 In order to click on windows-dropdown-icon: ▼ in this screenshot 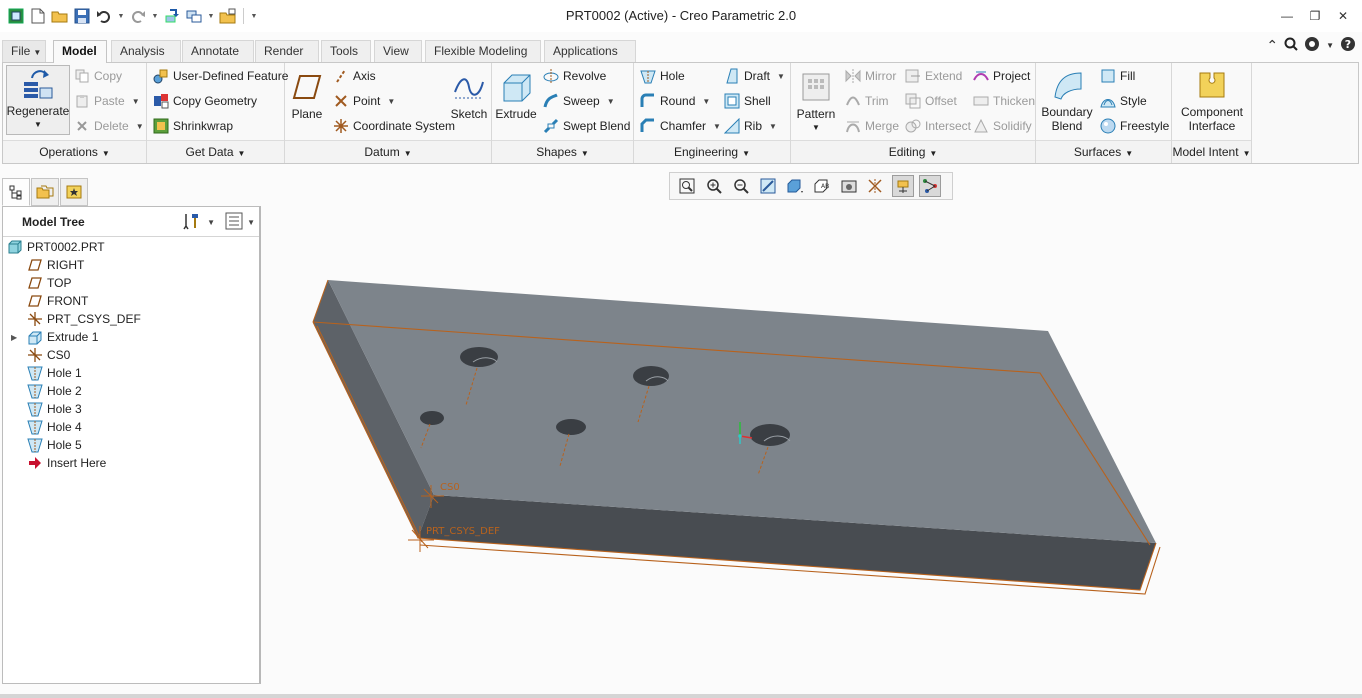, I will do `click(211, 16)`.